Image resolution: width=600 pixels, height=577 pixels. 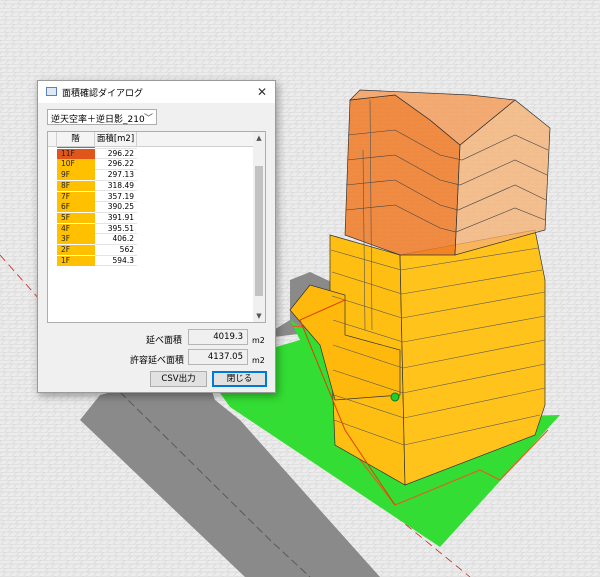 What do you see at coordinates (151, 165) in the screenshot?
I see `table-row: 10F 296.22` at bounding box center [151, 165].